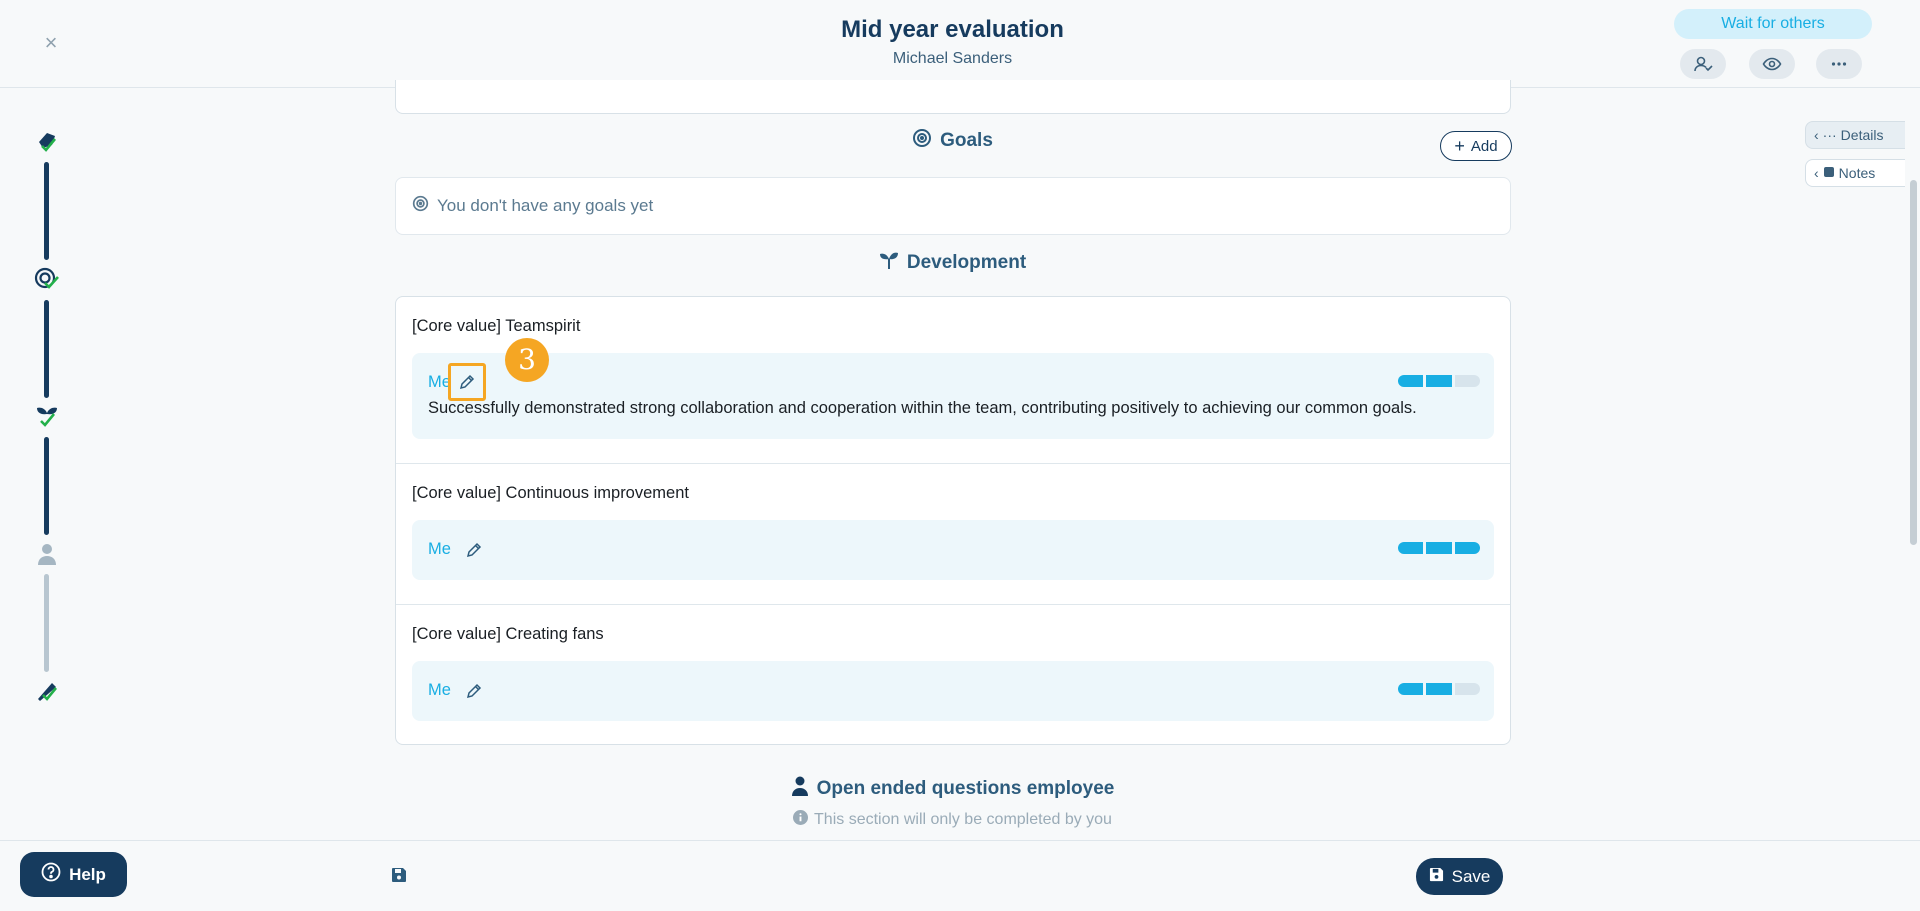 The width and height of the screenshot is (1920, 911). What do you see at coordinates (1829, 173) in the screenshot?
I see `note-icon` at bounding box center [1829, 173].